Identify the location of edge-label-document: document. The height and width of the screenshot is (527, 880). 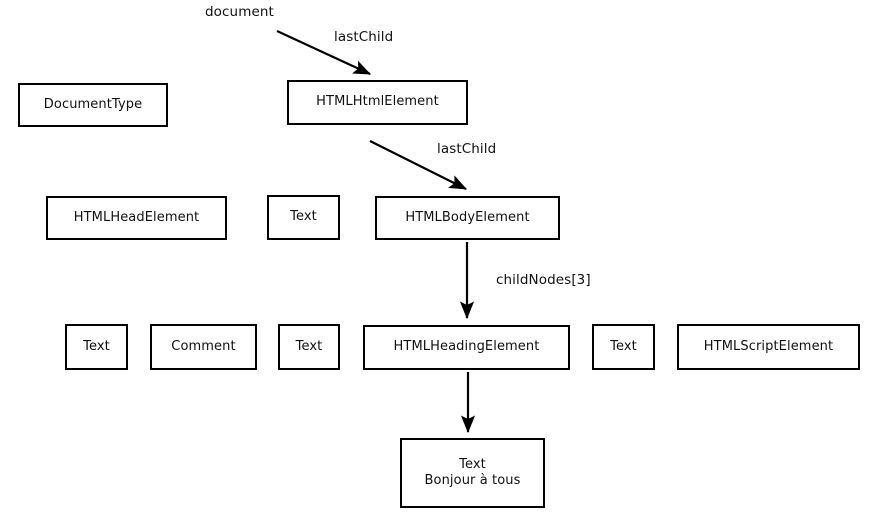
(239, 12).